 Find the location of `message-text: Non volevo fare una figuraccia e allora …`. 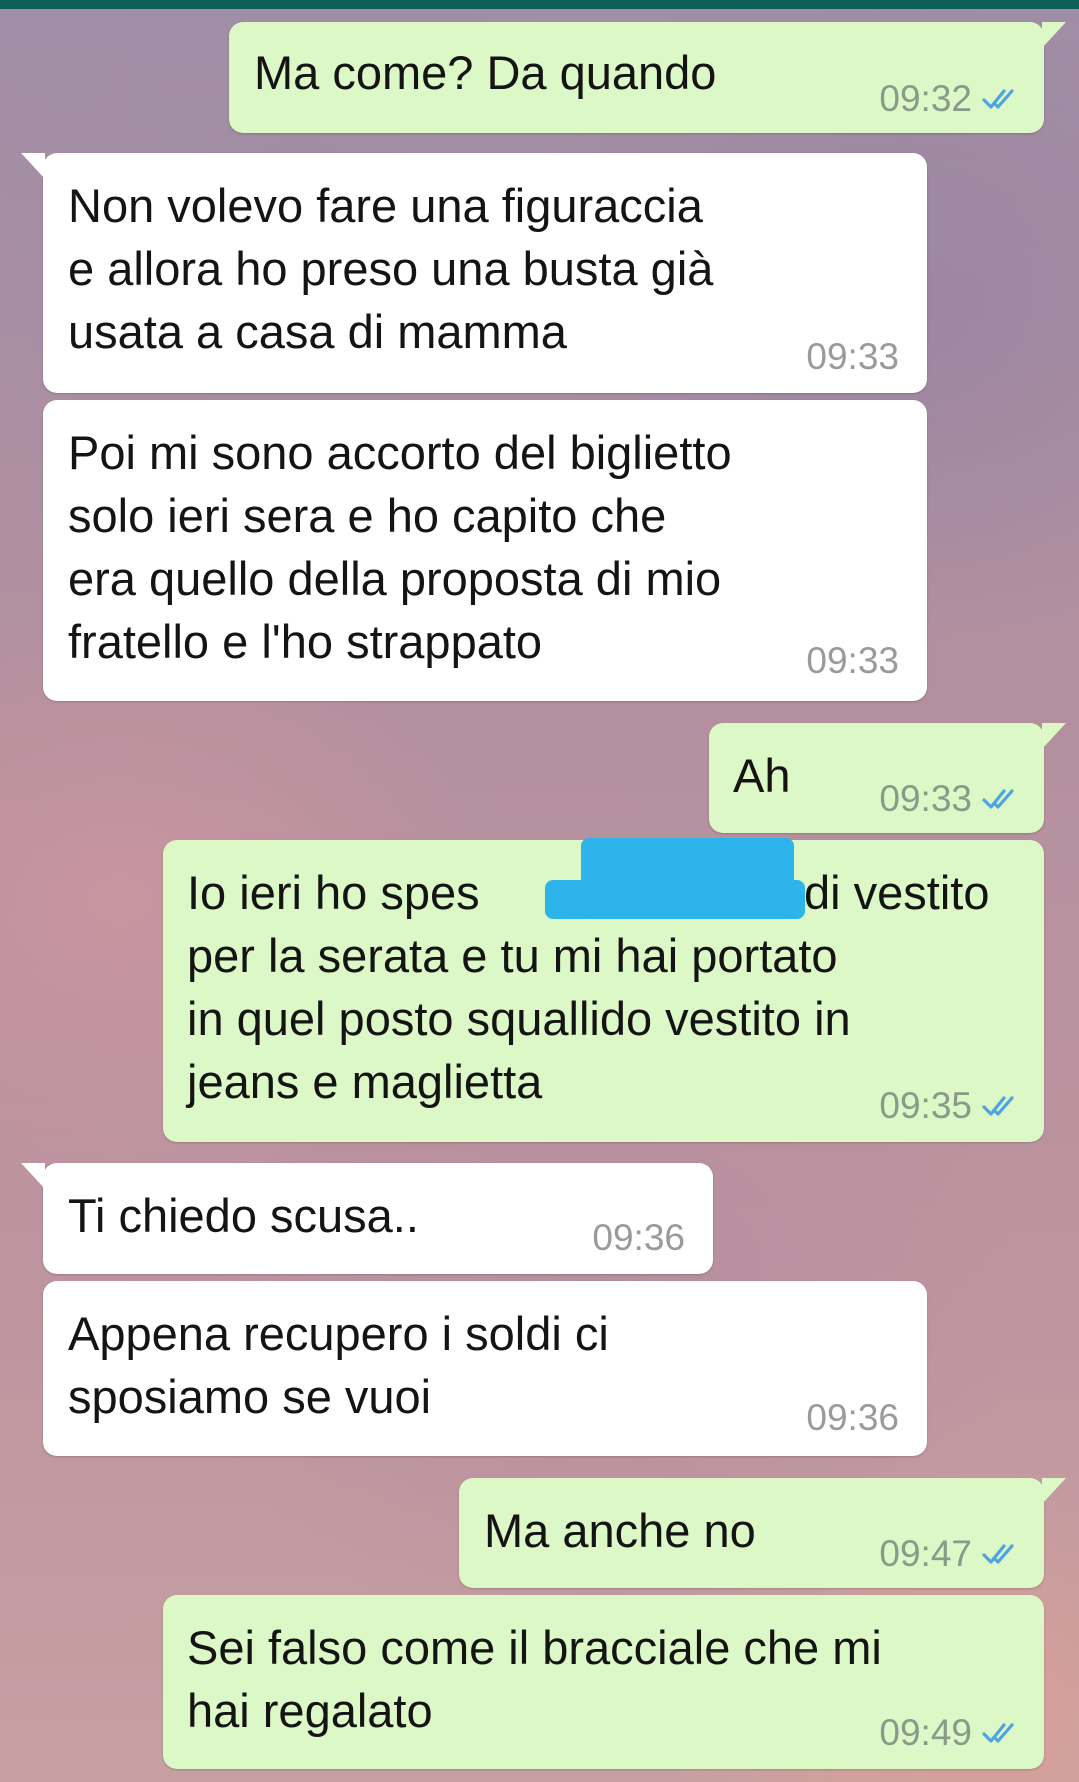

message-text: Non volevo fare una figuraccia e allora … is located at coordinates (391, 268).